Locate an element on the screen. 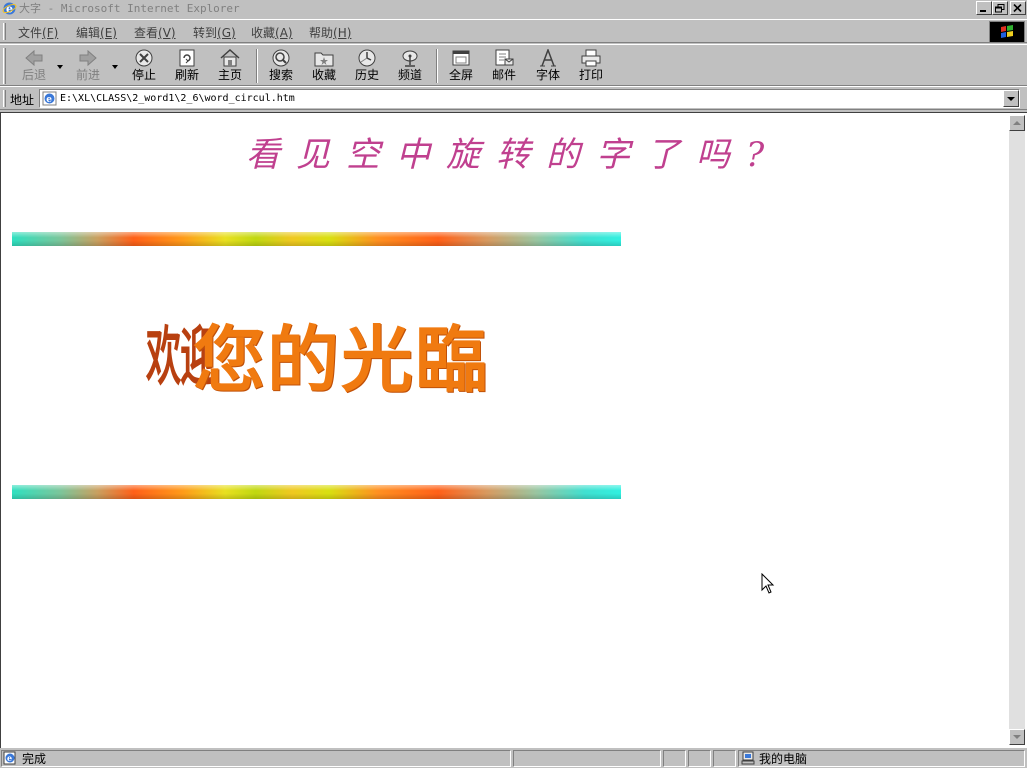 This screenshot has height=768, width=1027. back-arrow-icon is located at coordinates (34, 58).